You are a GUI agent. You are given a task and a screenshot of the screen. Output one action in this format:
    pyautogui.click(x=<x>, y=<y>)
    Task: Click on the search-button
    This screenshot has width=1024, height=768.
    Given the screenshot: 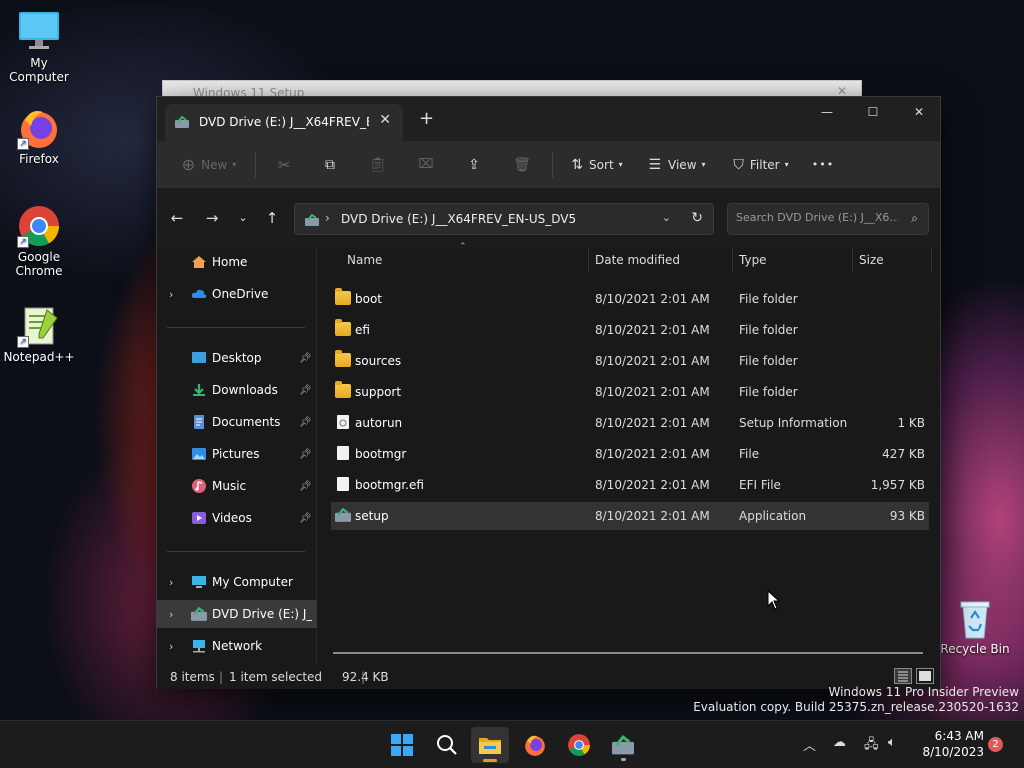 What is the action you would take?
    pyautogui.click(x=447, y=745)
    